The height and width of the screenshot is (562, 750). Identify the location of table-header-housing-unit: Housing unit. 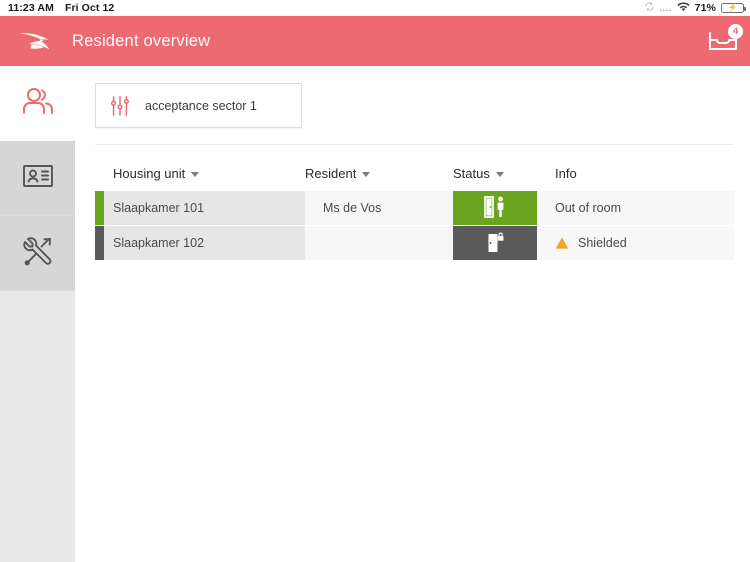
(200, 173).